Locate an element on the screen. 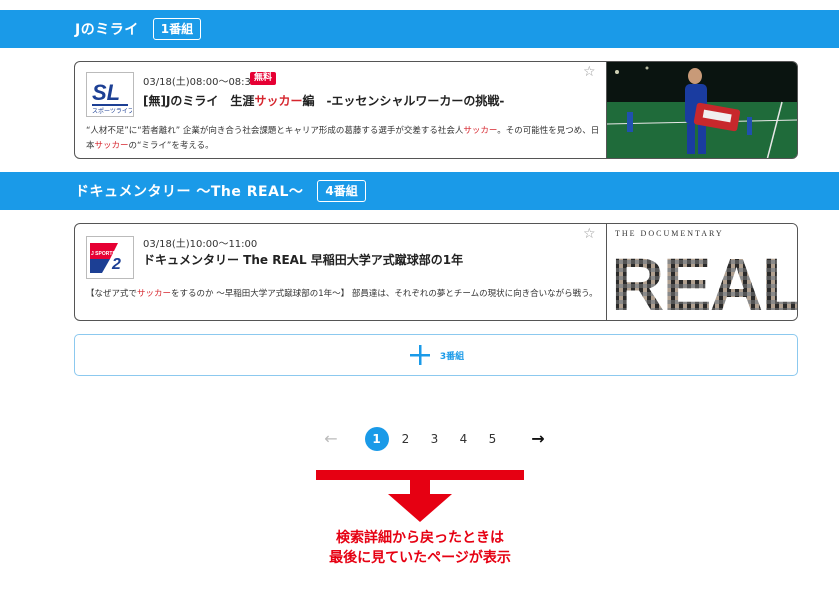  program-thumbnail is located at coordinates (701, 110).